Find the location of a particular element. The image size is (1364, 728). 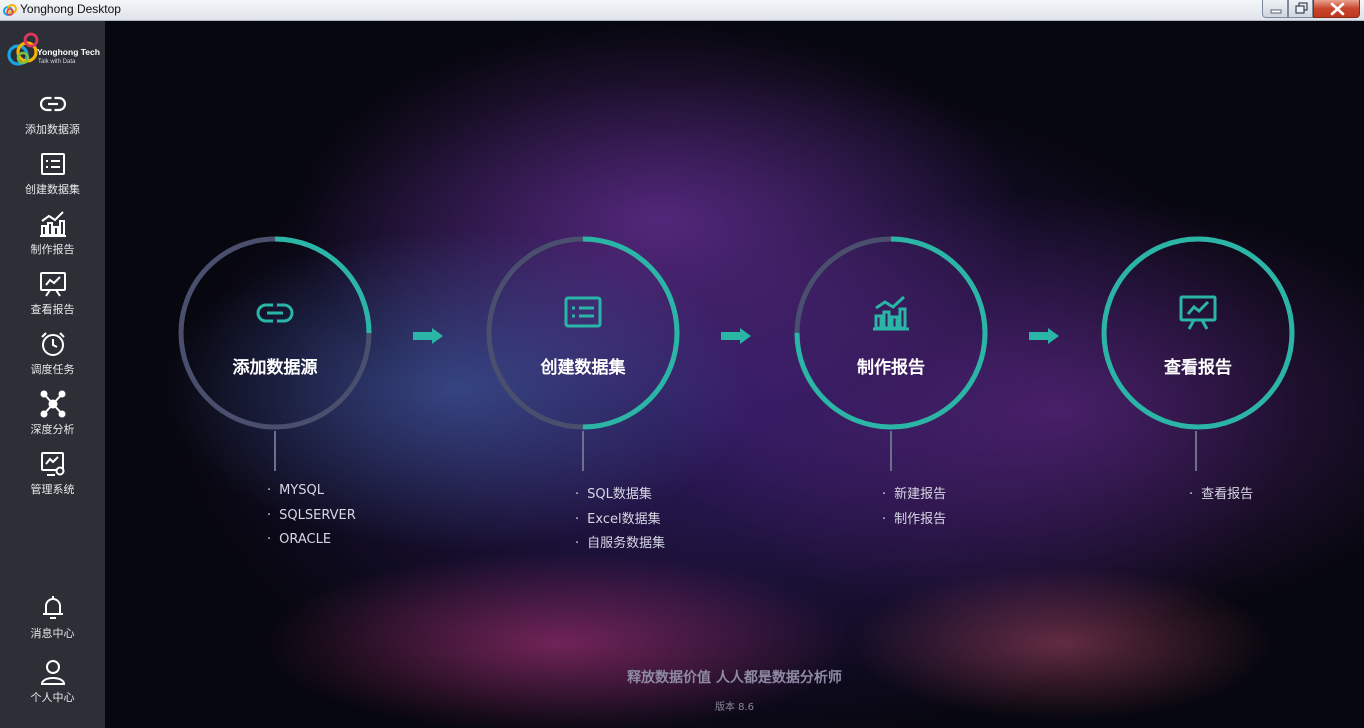

sidebar-item-label: 深度分析 is located at coordinates (52, 429).